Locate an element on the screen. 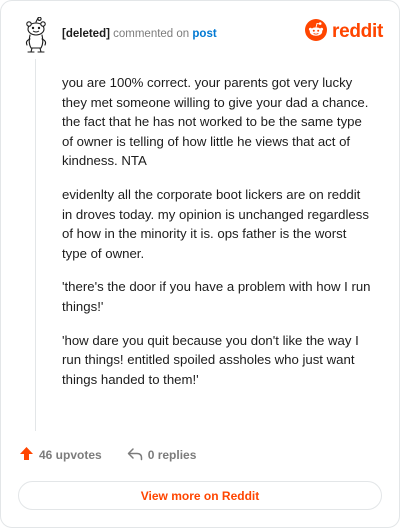 The width and height of the screenshot is (400, 528). upvote-arrow-icon is located at coordinates (26, 455).